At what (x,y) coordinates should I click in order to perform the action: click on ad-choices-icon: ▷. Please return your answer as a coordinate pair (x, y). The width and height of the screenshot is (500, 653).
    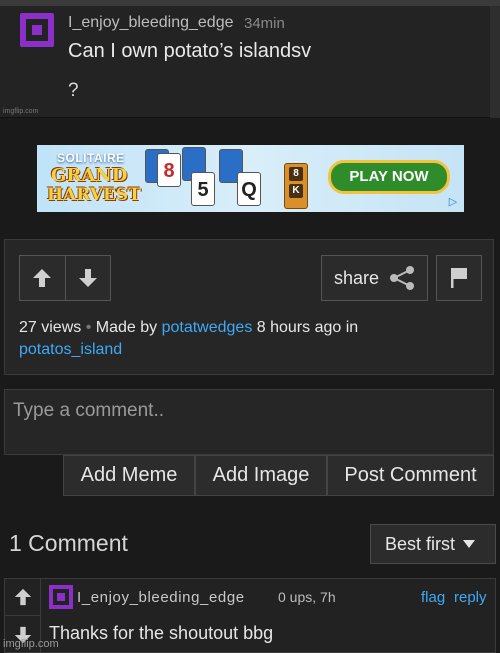
    Looking at the image, I should click on (453, 202).